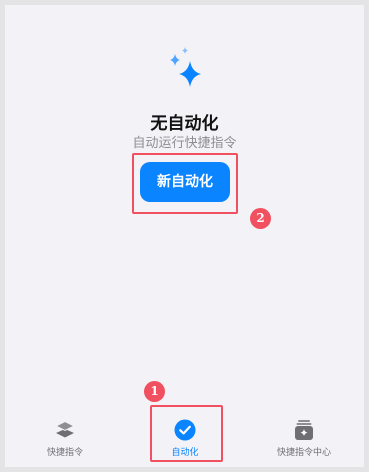  Describe the element at coordinates (65, 430) in the screenshot. I see `layers-icon` at that location.